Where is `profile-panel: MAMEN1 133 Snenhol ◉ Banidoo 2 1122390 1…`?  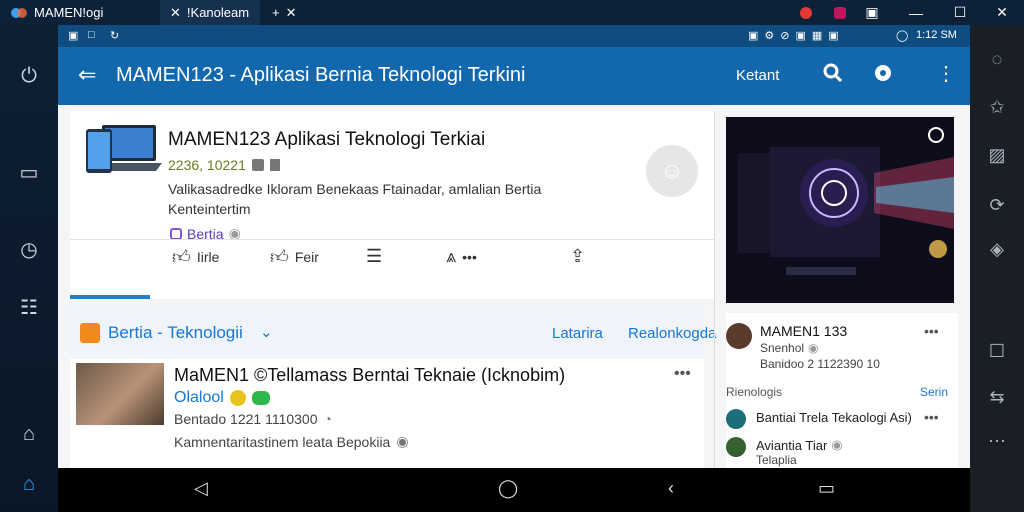 profile-panel: MAMEN1 133 Snenhol ◉ Banidoo 2 1122390 1… is located at coordinates (842, 390).